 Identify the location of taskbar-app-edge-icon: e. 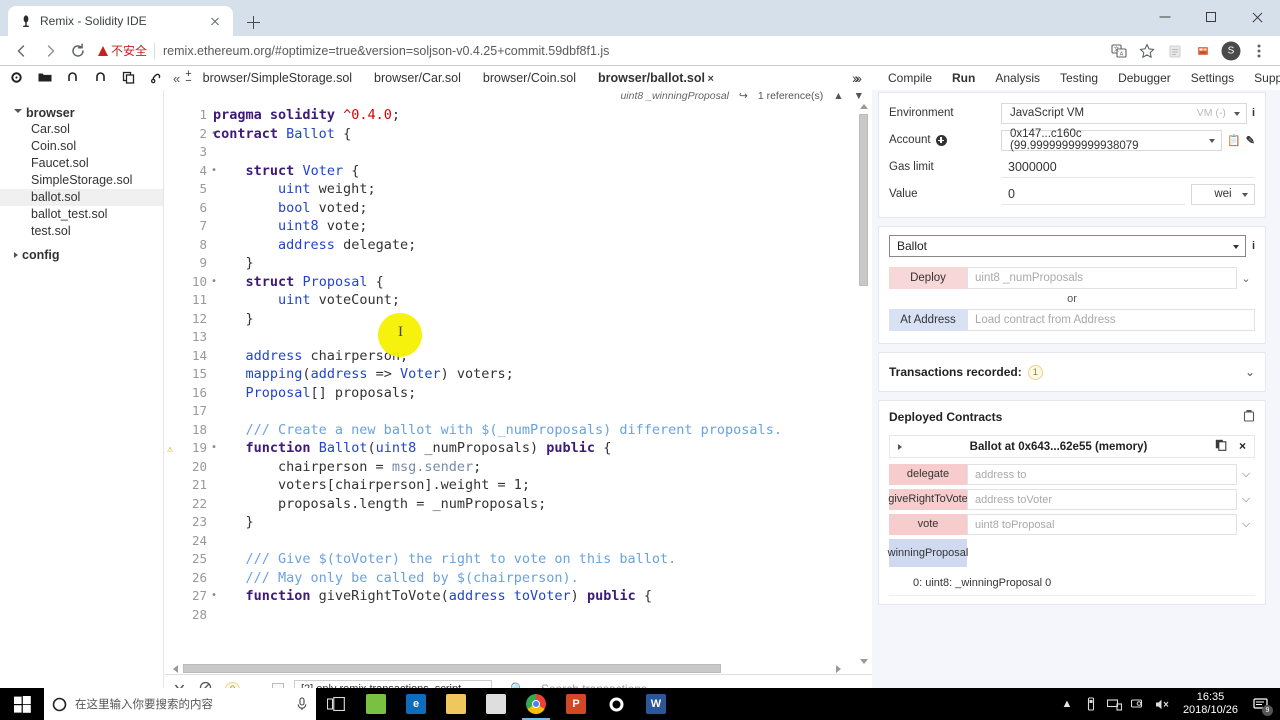
(416, 704).